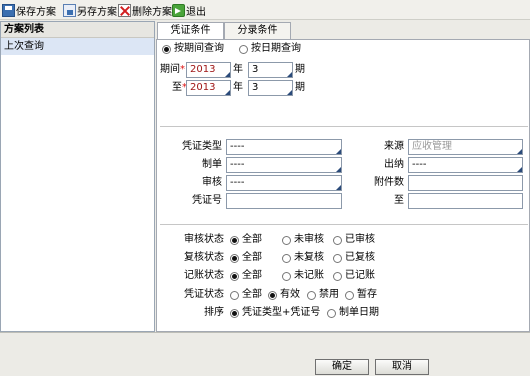 Image resolution: width=530 pixels, height=376 pixels. Describe the element at coordinates (252, 275) in the screenshot. I see `posting-status-all-label: 全部` at that location.